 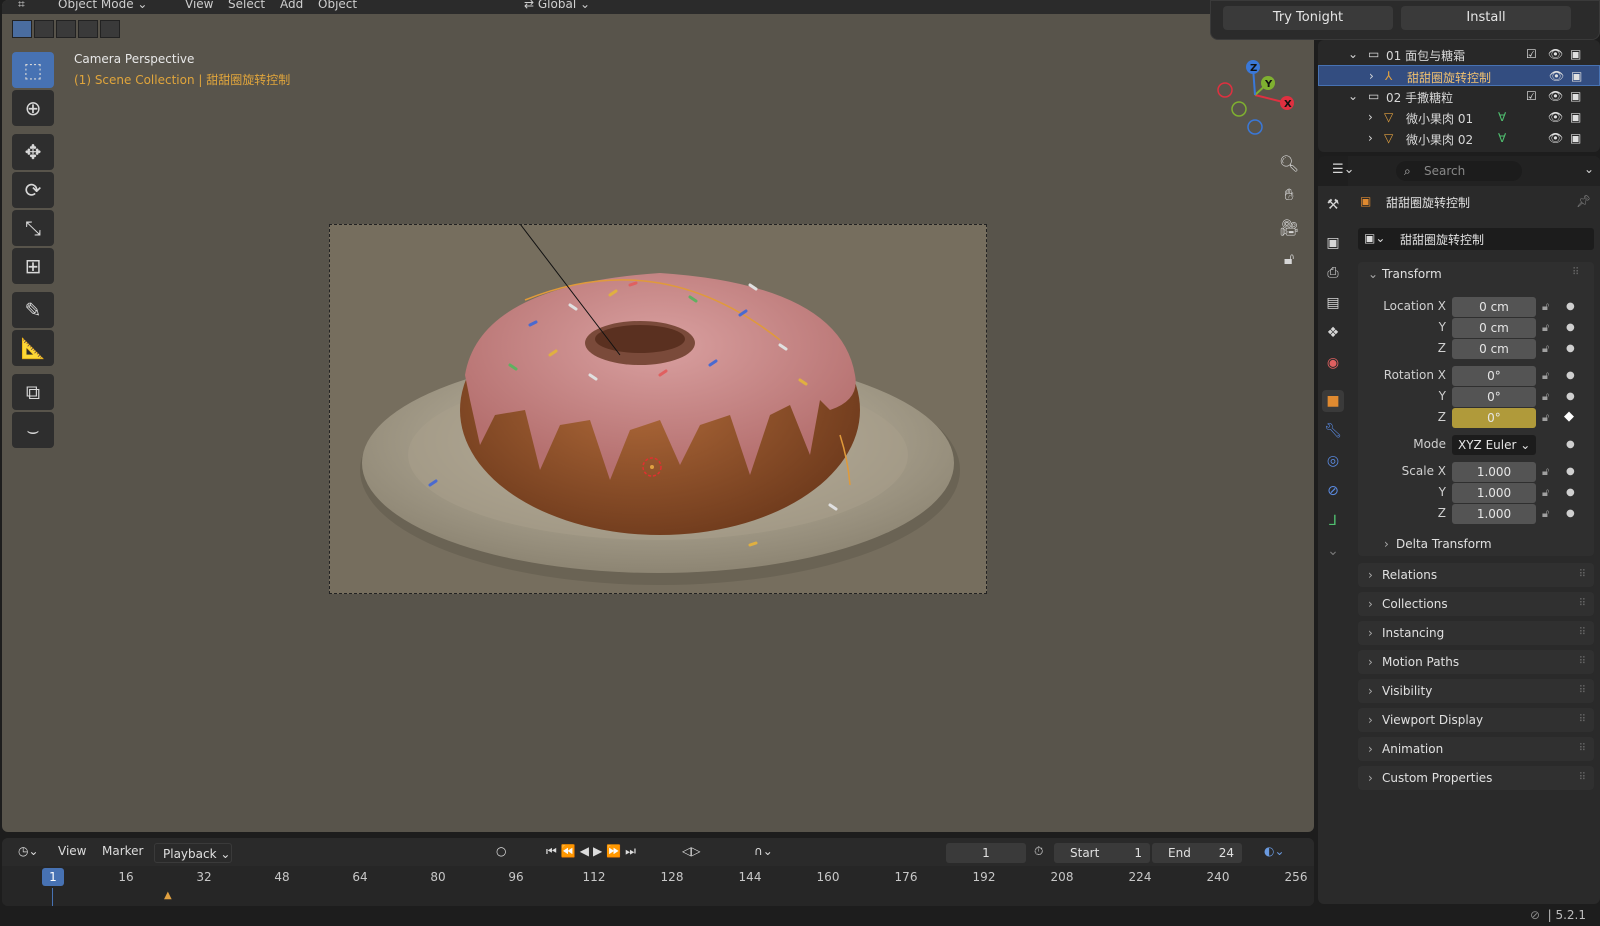 I want to click on panel-collections: Collections ⠿, so click(x=1476, y=604).